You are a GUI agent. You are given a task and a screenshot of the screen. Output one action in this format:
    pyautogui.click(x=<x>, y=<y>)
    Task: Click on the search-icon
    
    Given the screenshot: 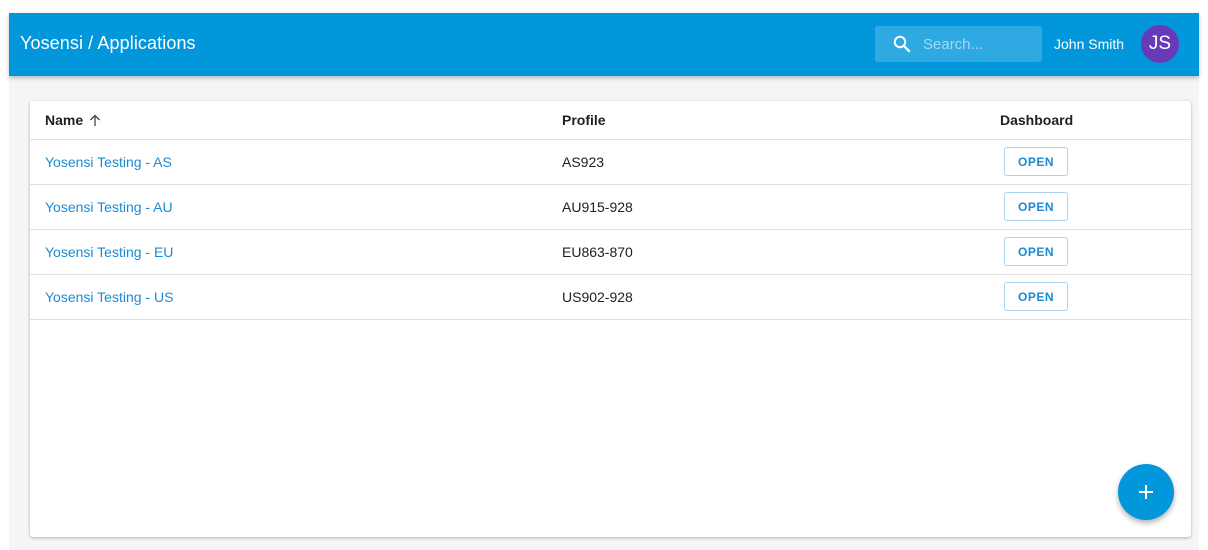 What is the action you would take?
    pyautogui.click(x=902, y=44)
    